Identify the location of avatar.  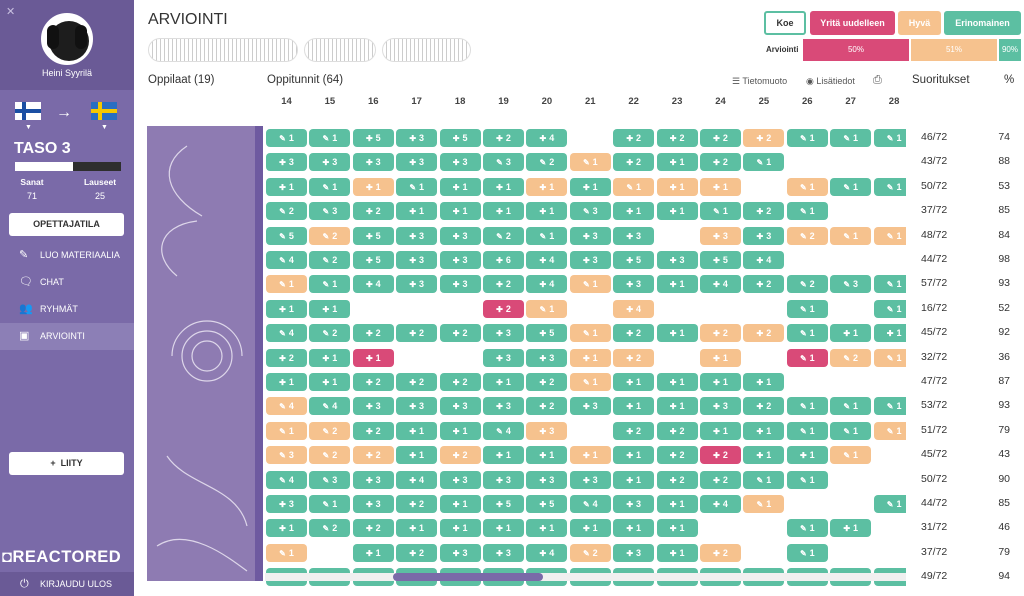
(67, 39).